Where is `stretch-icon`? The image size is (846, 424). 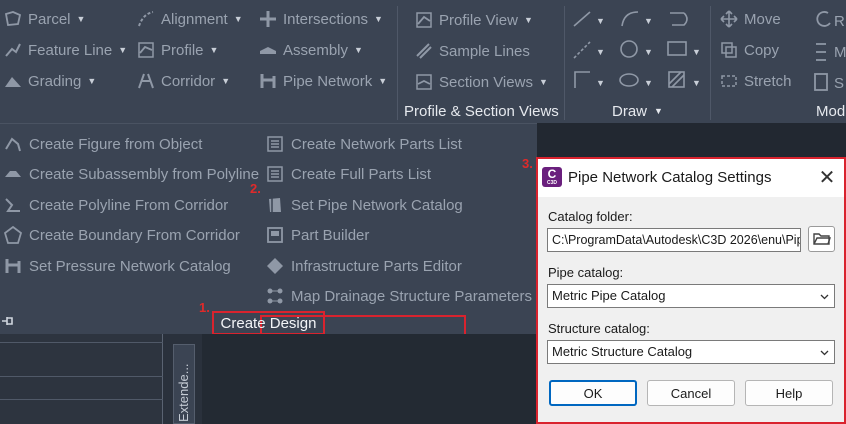 stretch-icon is located at coordinates (729, 81).